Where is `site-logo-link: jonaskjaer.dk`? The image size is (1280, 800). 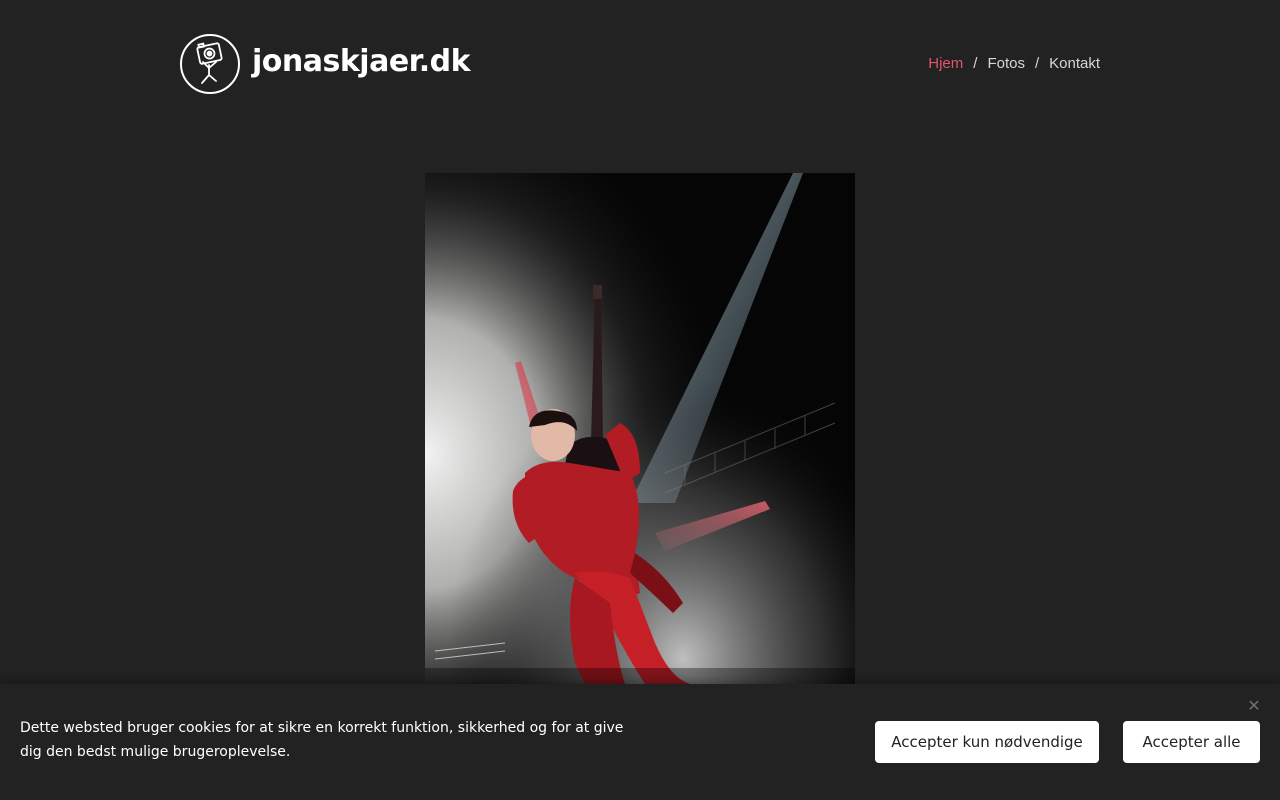 site-logo-link: jonaskjaer.dk is located at coordinates (325, 64).